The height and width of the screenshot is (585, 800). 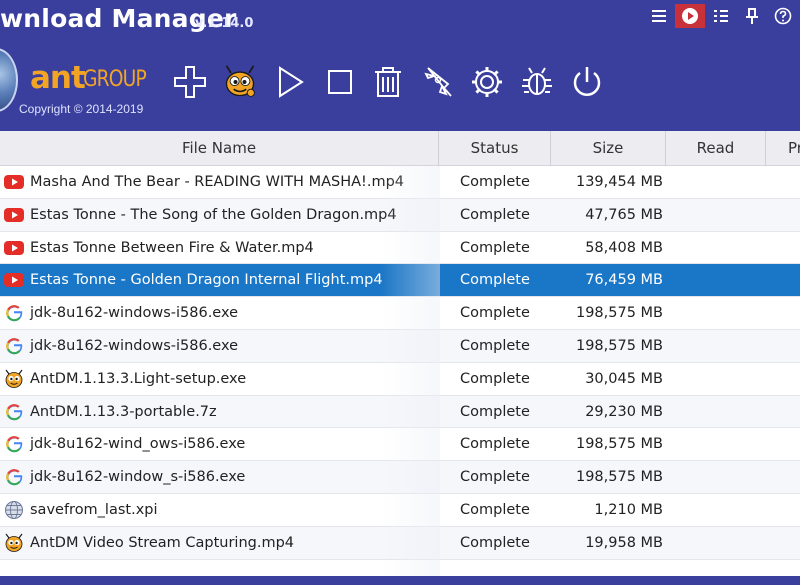 What do you see at coordinates (624, 411) in the screenshot?
I see `file-size: 29,230 MB` at bounding box center [624, 411].